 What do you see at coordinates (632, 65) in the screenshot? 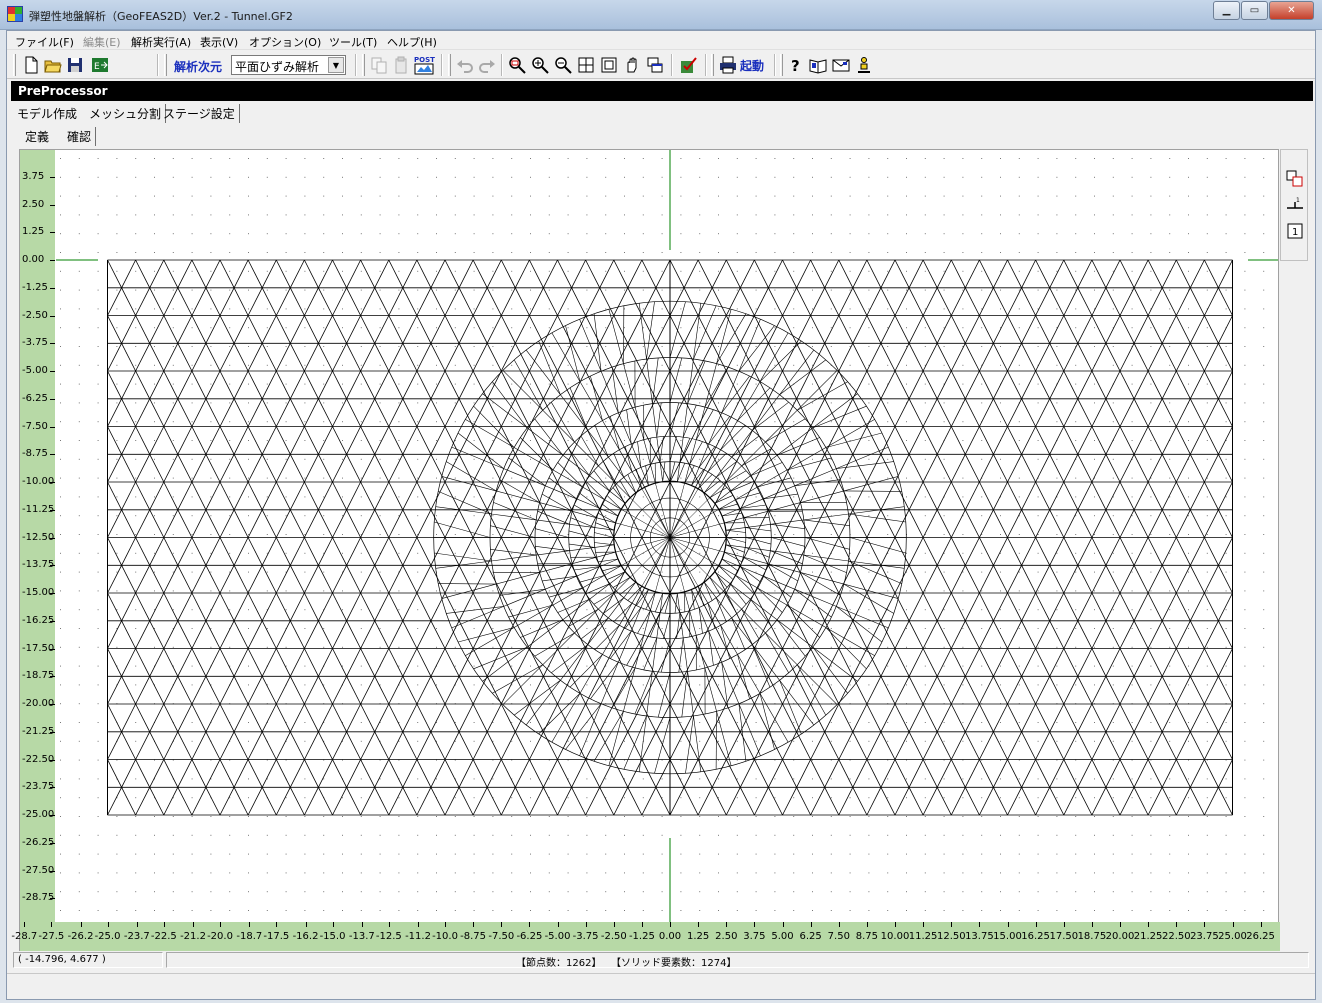
I see `pan-button` at bounding box center [632, 65].